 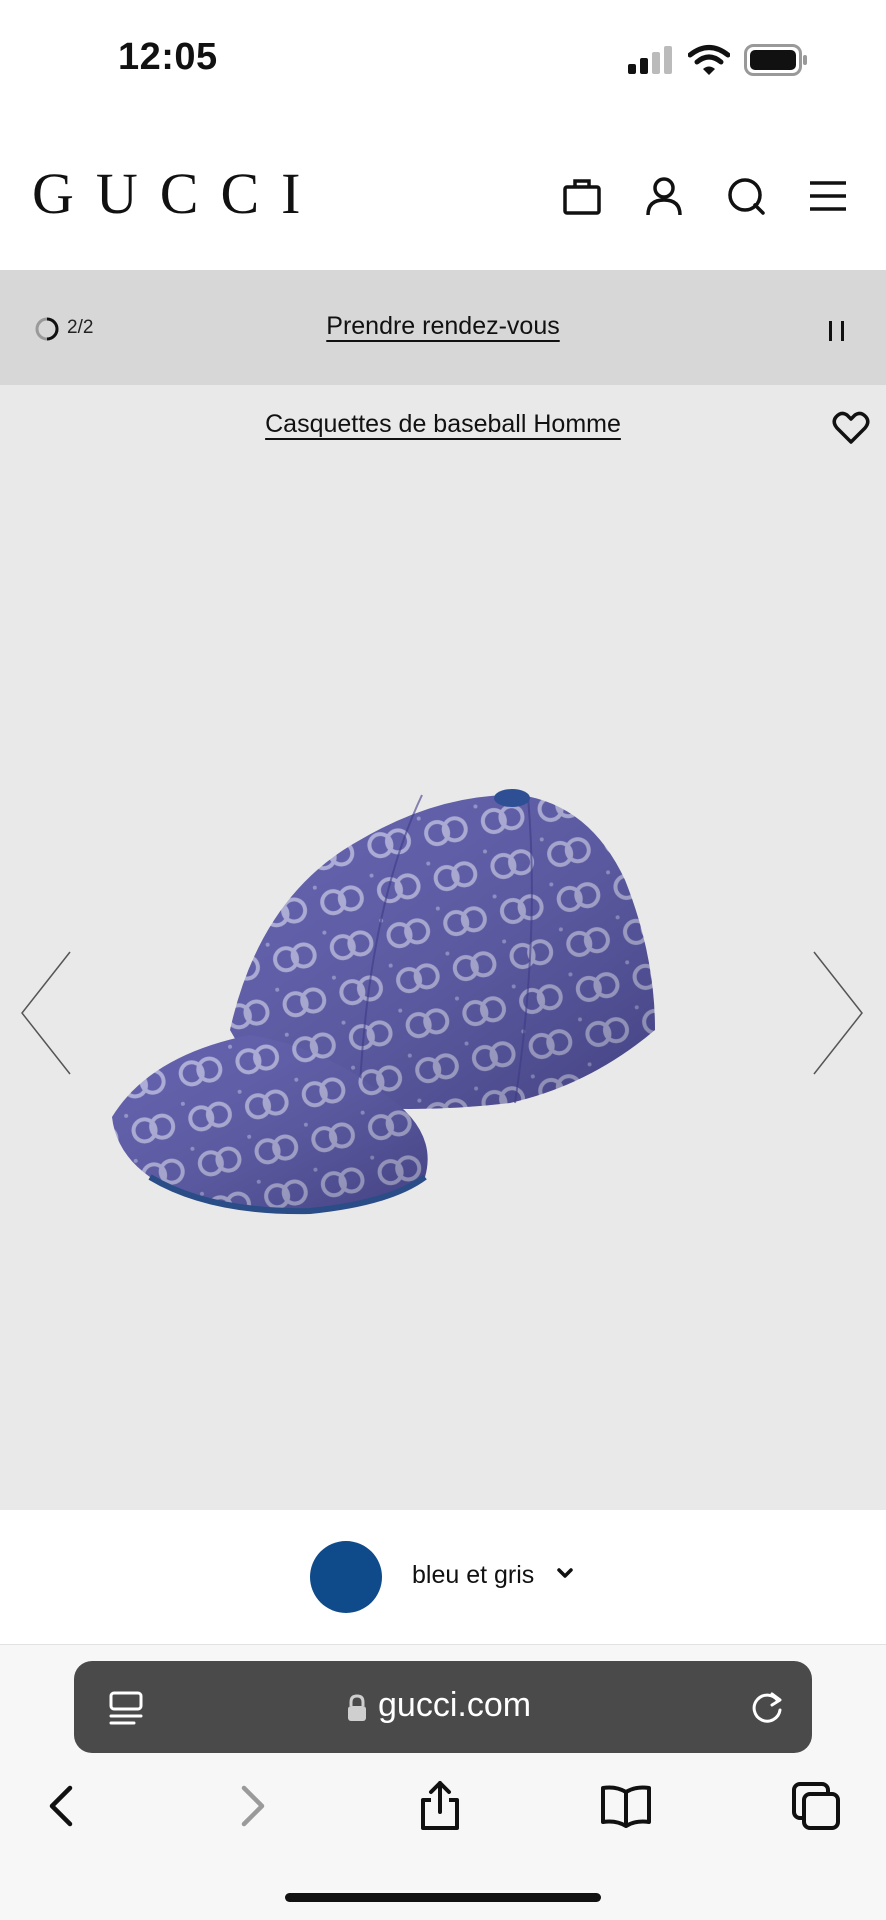 What do you see at coordinates (252, 1806) in the screenshot?
I see `forward-icon` at bounding box center [252, 1806].